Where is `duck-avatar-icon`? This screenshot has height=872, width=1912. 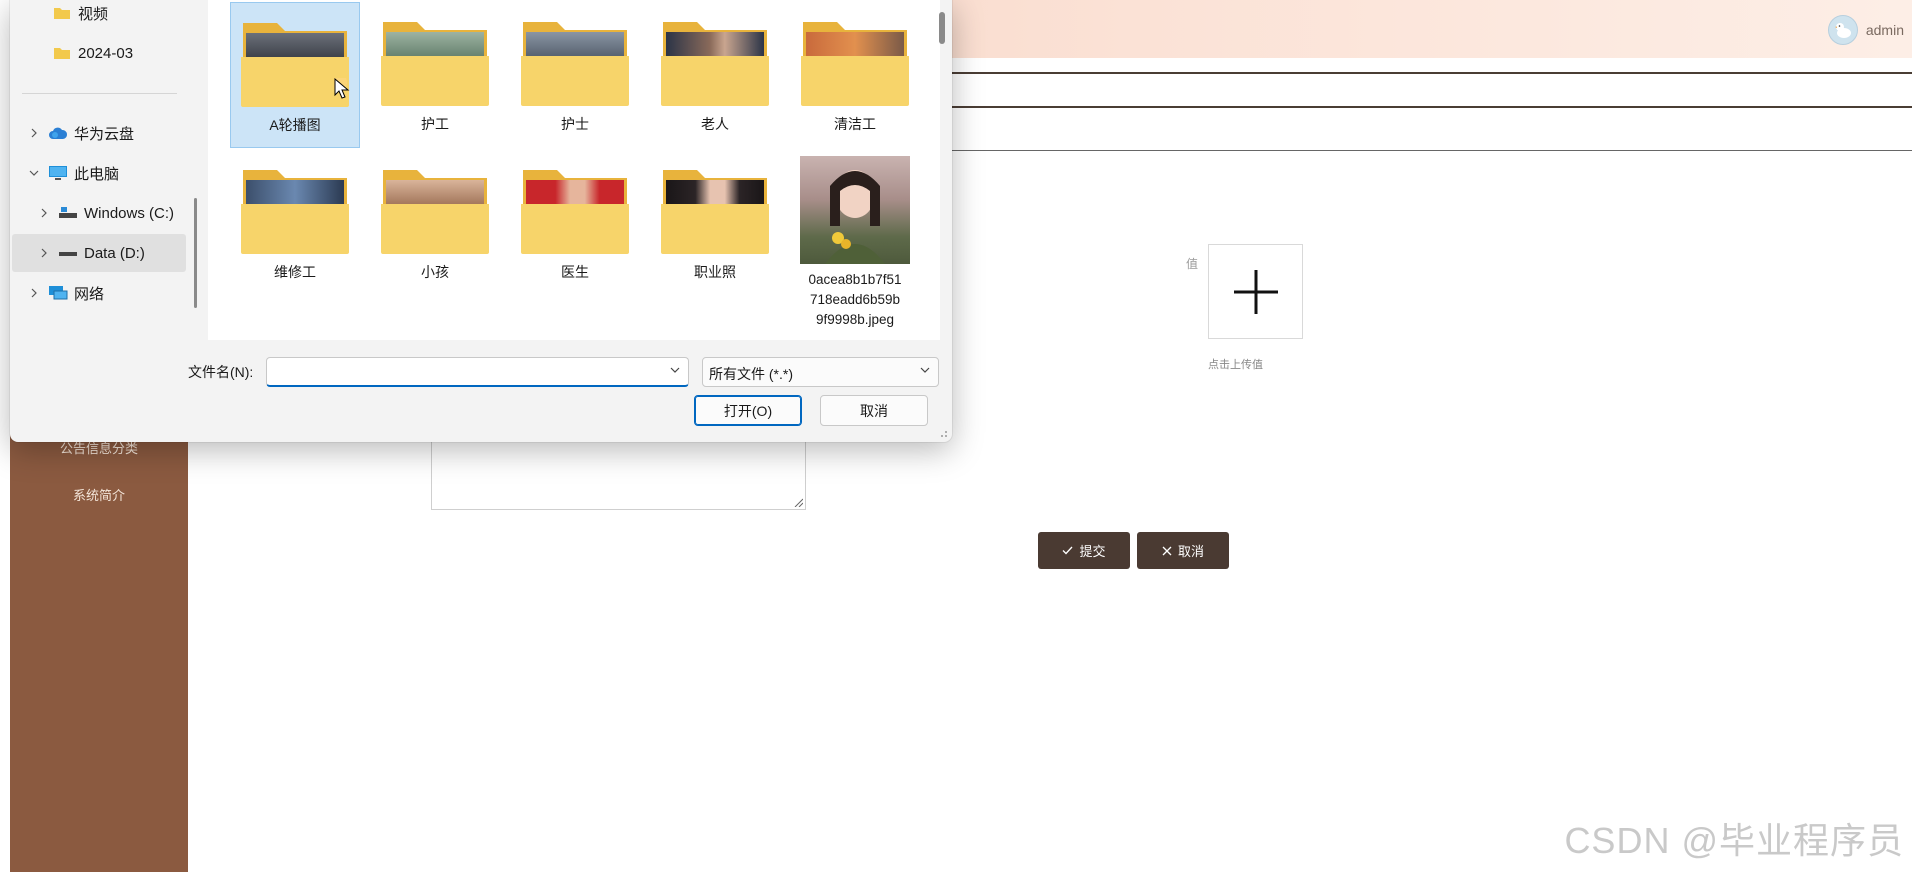
duck-avatar-icon is located at coordinates (1842, 30).